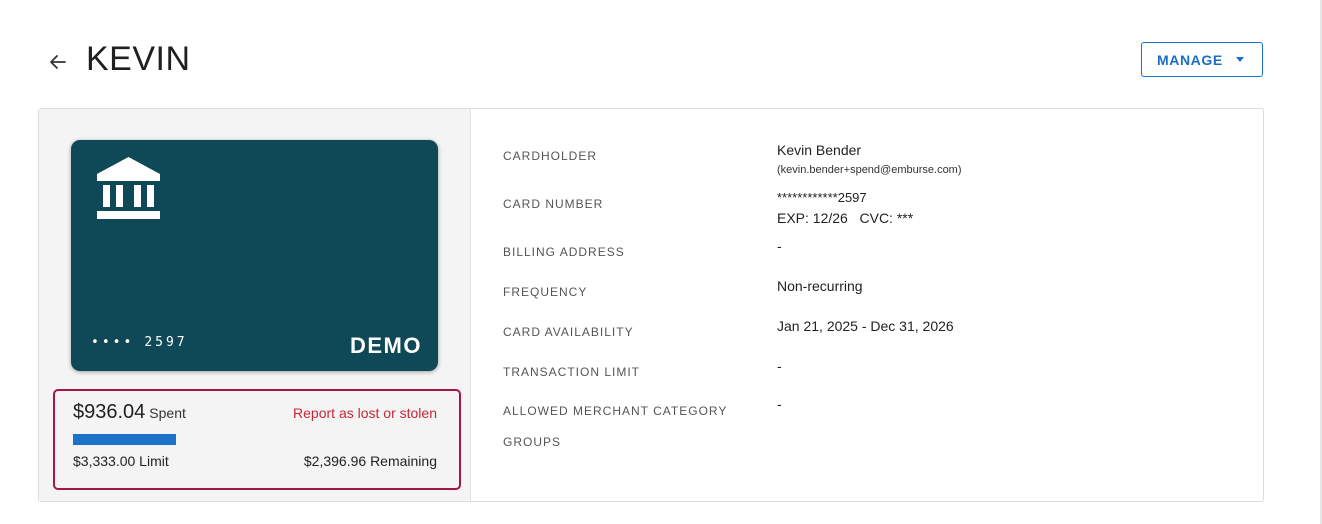 The image size is (1322, 524). Describe the element at coordinates (865, 326) in the screenshot. I see `card-availability-value: Jan 21, 2025 - Dec 31, 2026` at that location.